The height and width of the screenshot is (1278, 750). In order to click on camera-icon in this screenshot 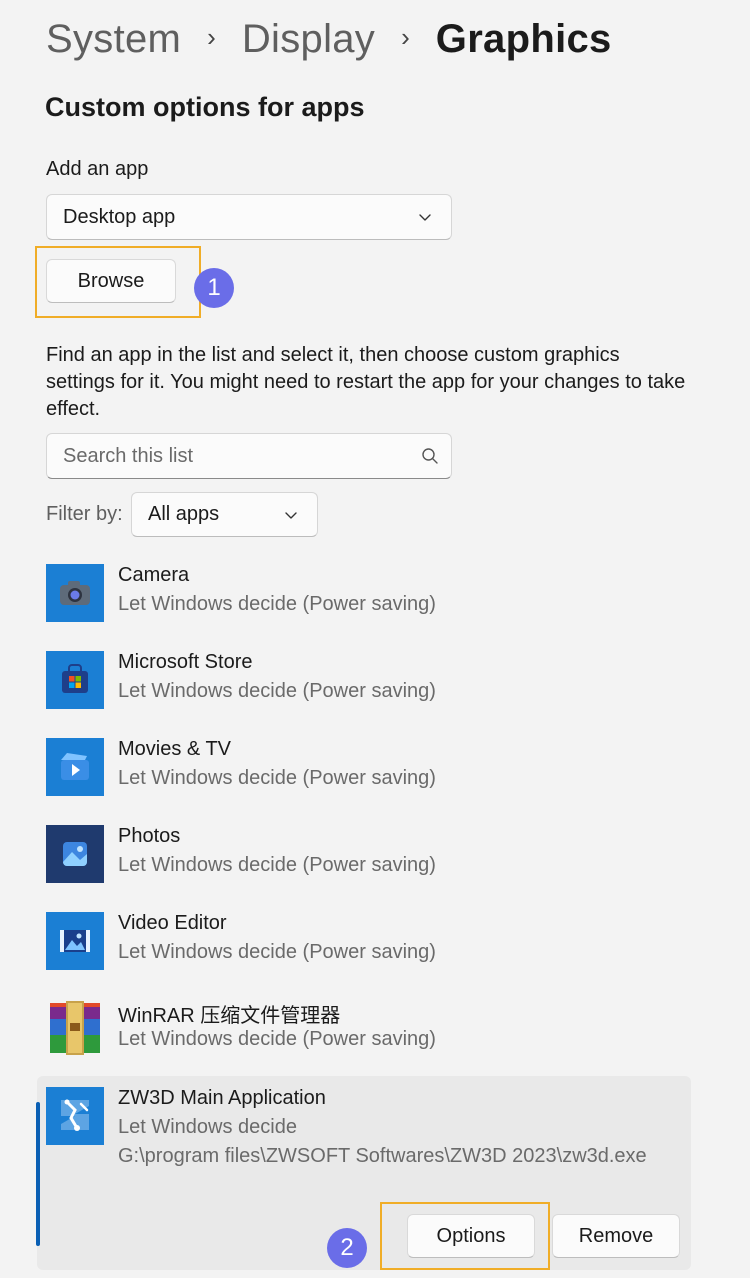, I will do `click(75, 593)`.